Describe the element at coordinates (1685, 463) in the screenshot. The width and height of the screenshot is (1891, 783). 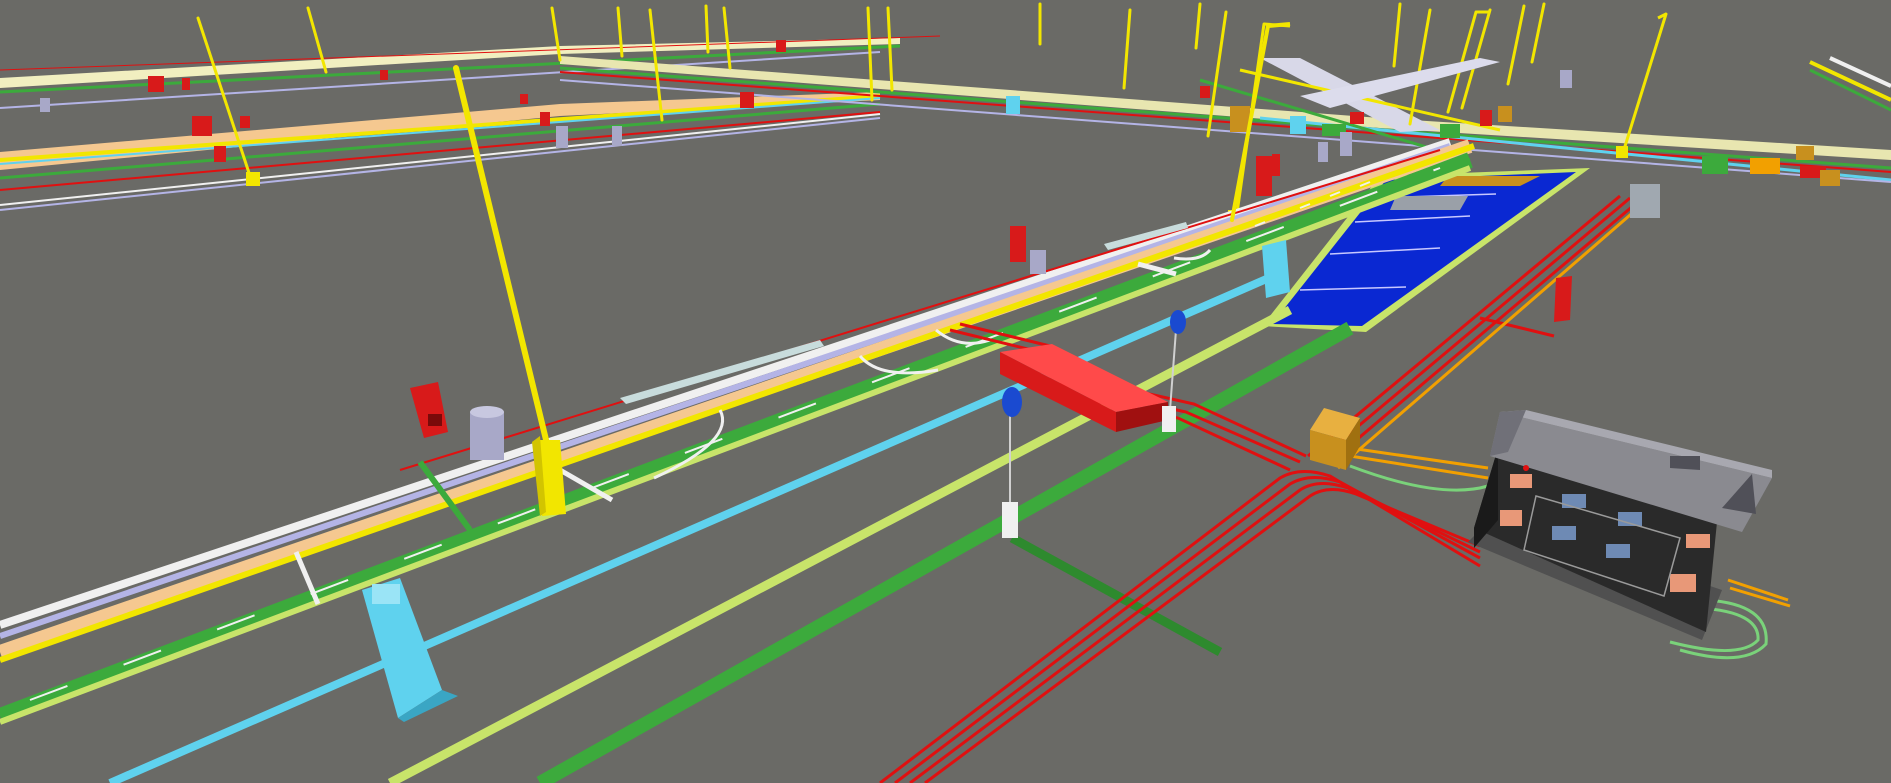
I see `roof-vent` at that location.